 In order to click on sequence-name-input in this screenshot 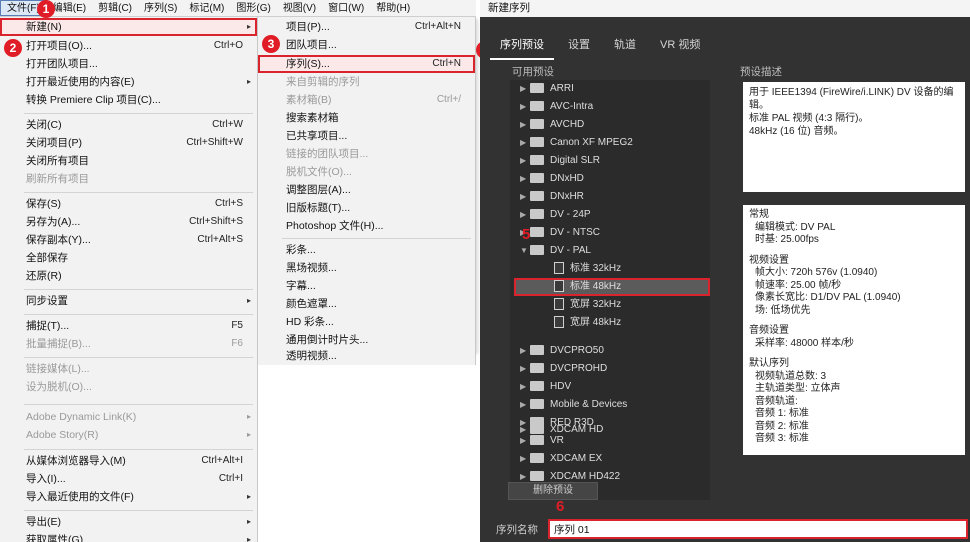, I will do `click(758, 529)`.